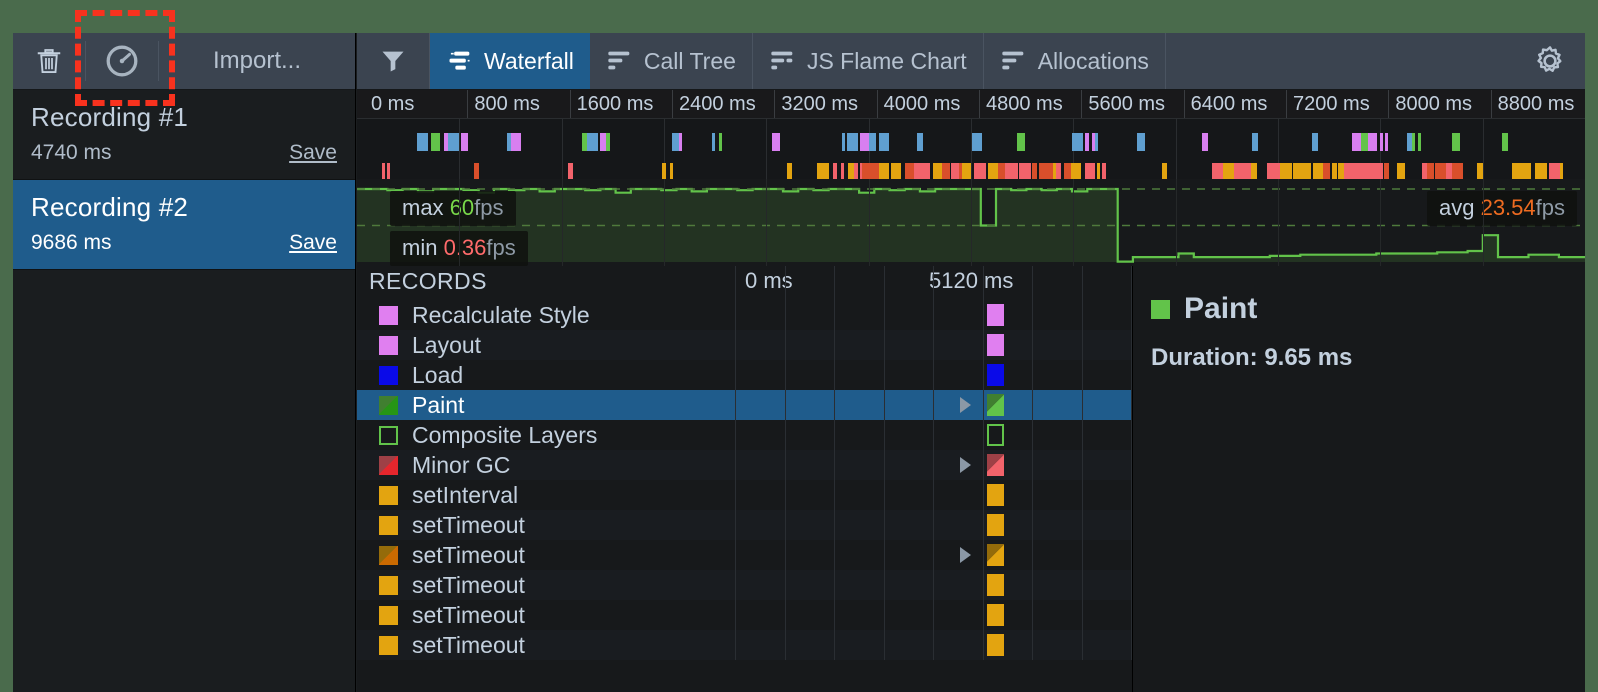 This screenshot has width=1598, height=692. I want to click on fps-avg-chip: avg 23.54fps, so click(1501, 208).